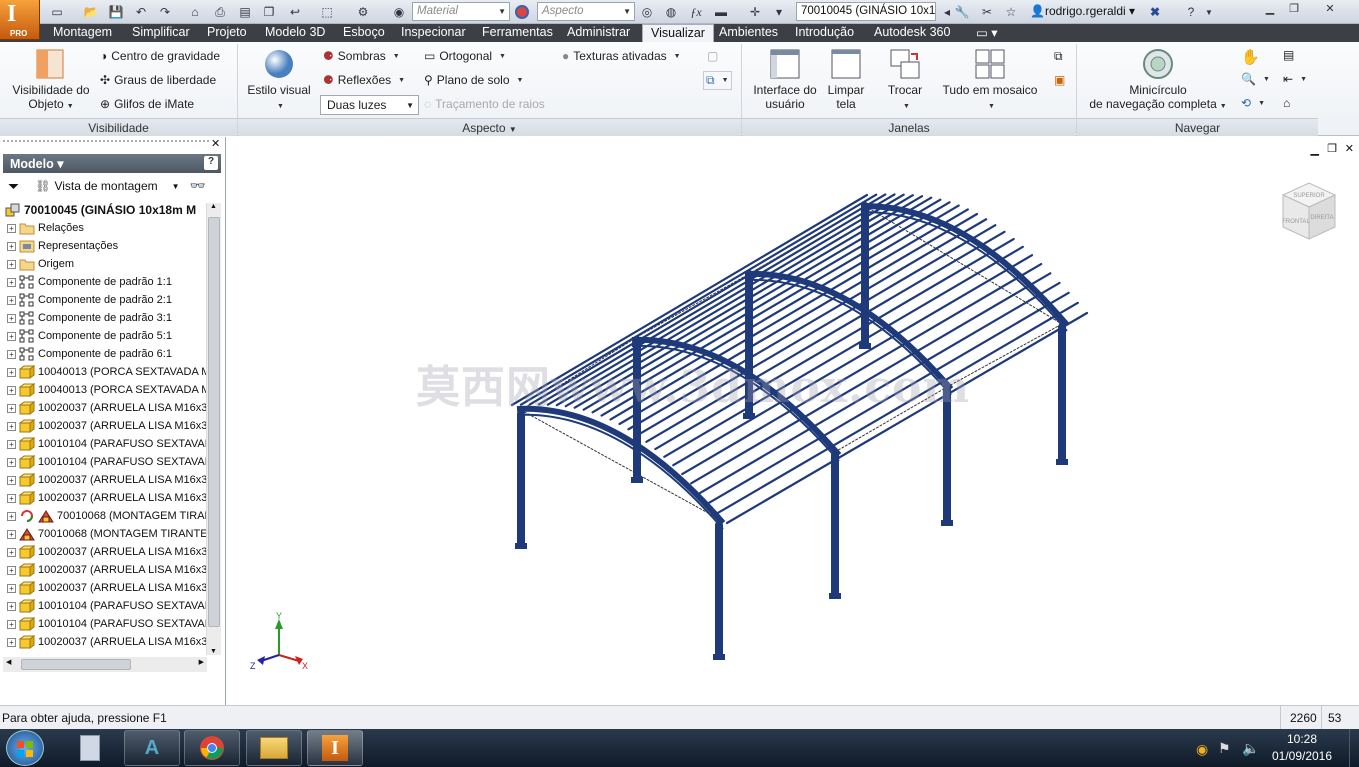 The height and width of the screenshot is (767, 1359). I want to click on scroll-up-icon: ▲, so click(213, 206).